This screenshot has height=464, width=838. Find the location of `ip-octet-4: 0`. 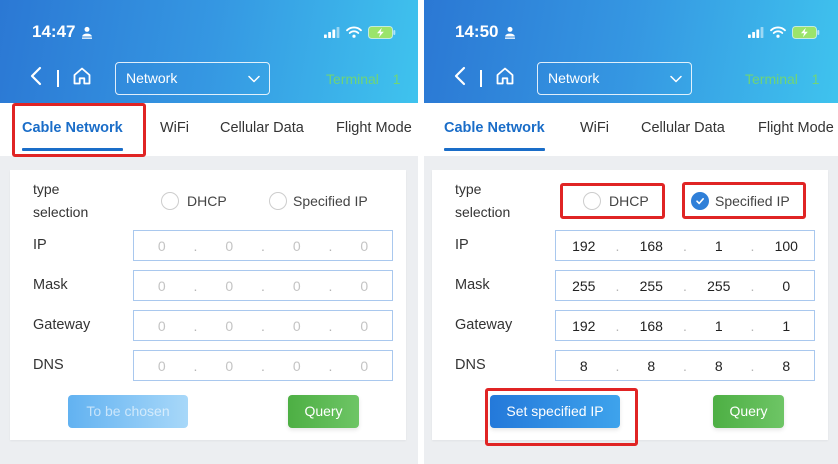

ip-octet-4: 0 is located at coordinates (365, 246).